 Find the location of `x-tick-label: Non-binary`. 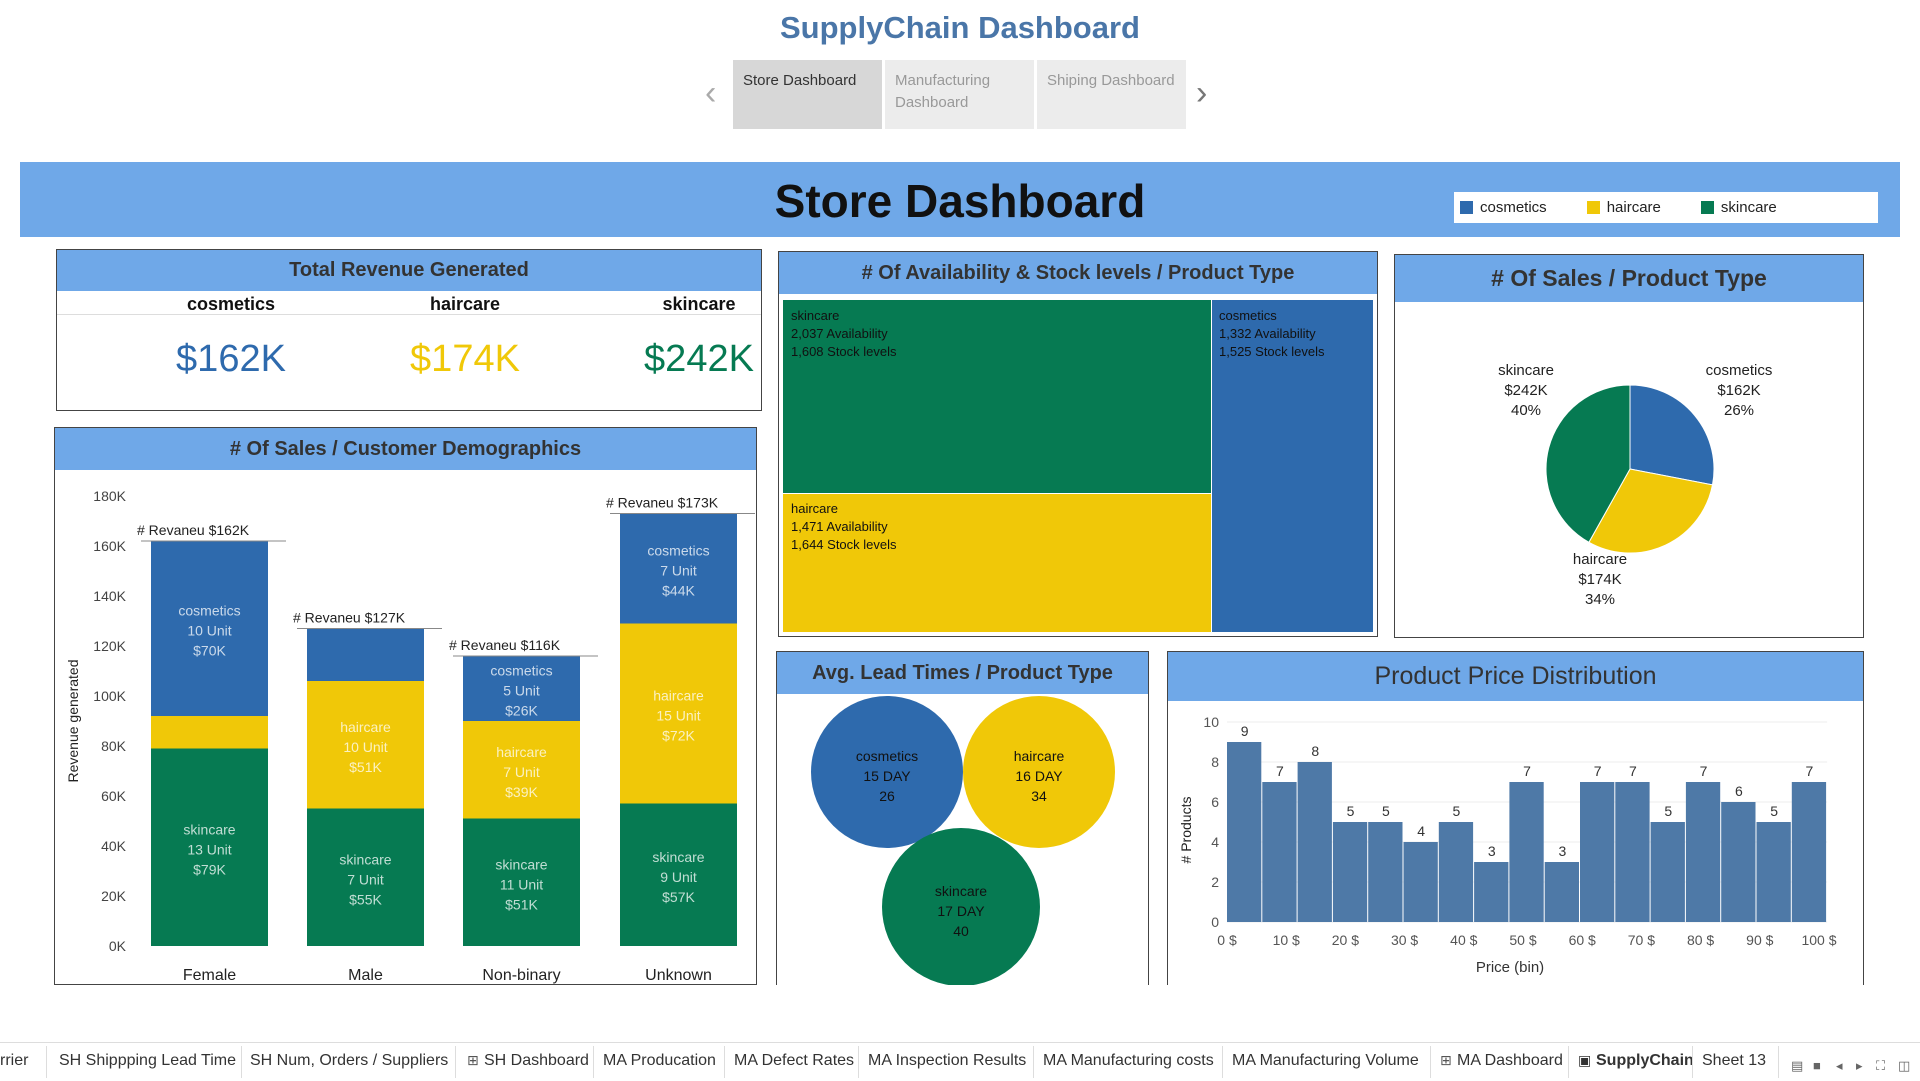

x-tick-label: Non-binary is located at coordinates (521, 975).